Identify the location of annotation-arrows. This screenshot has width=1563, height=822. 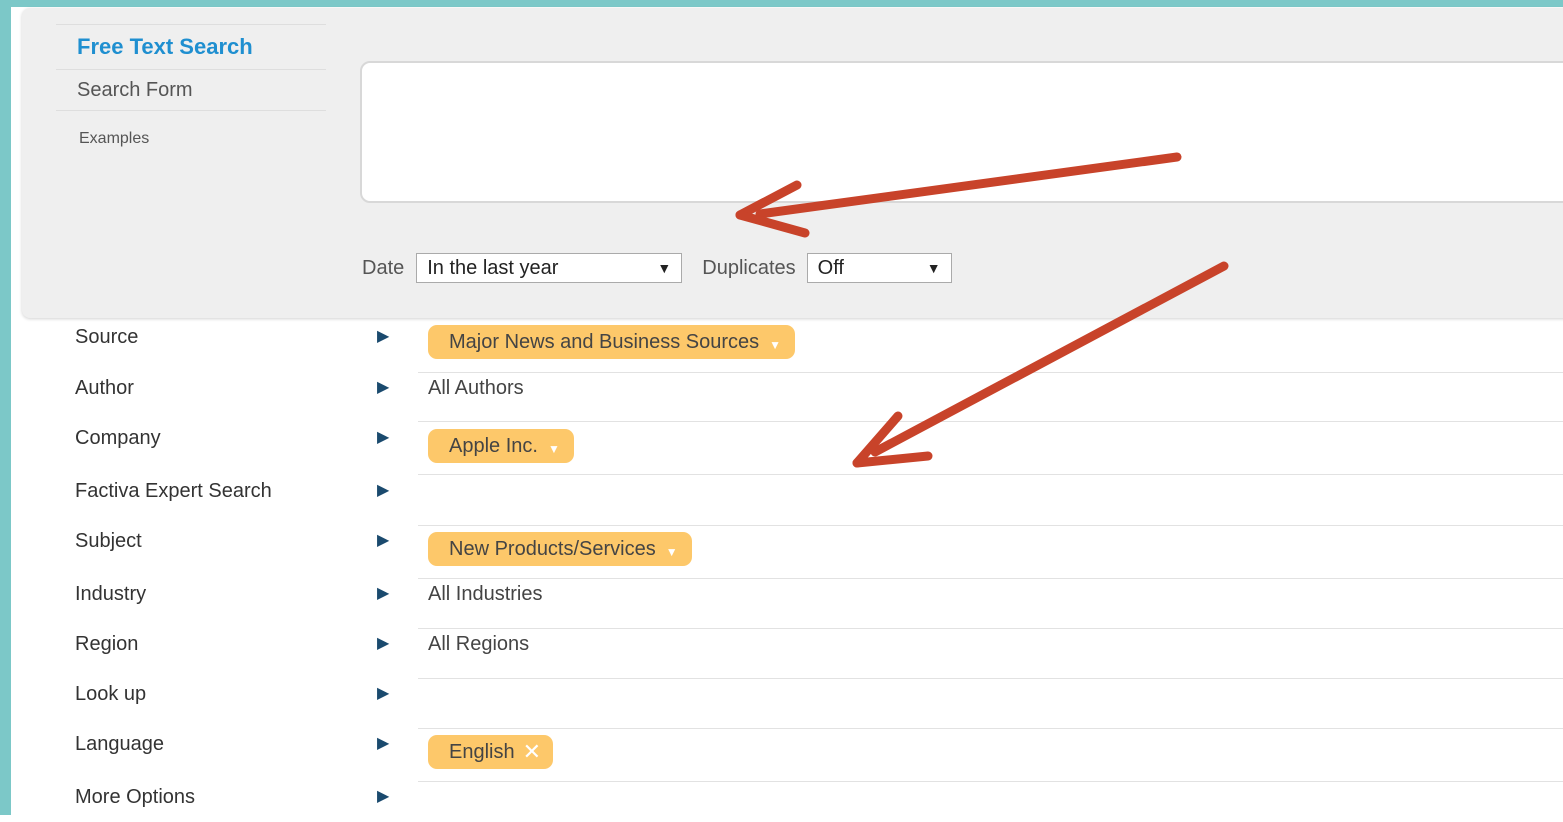
(982, 310).